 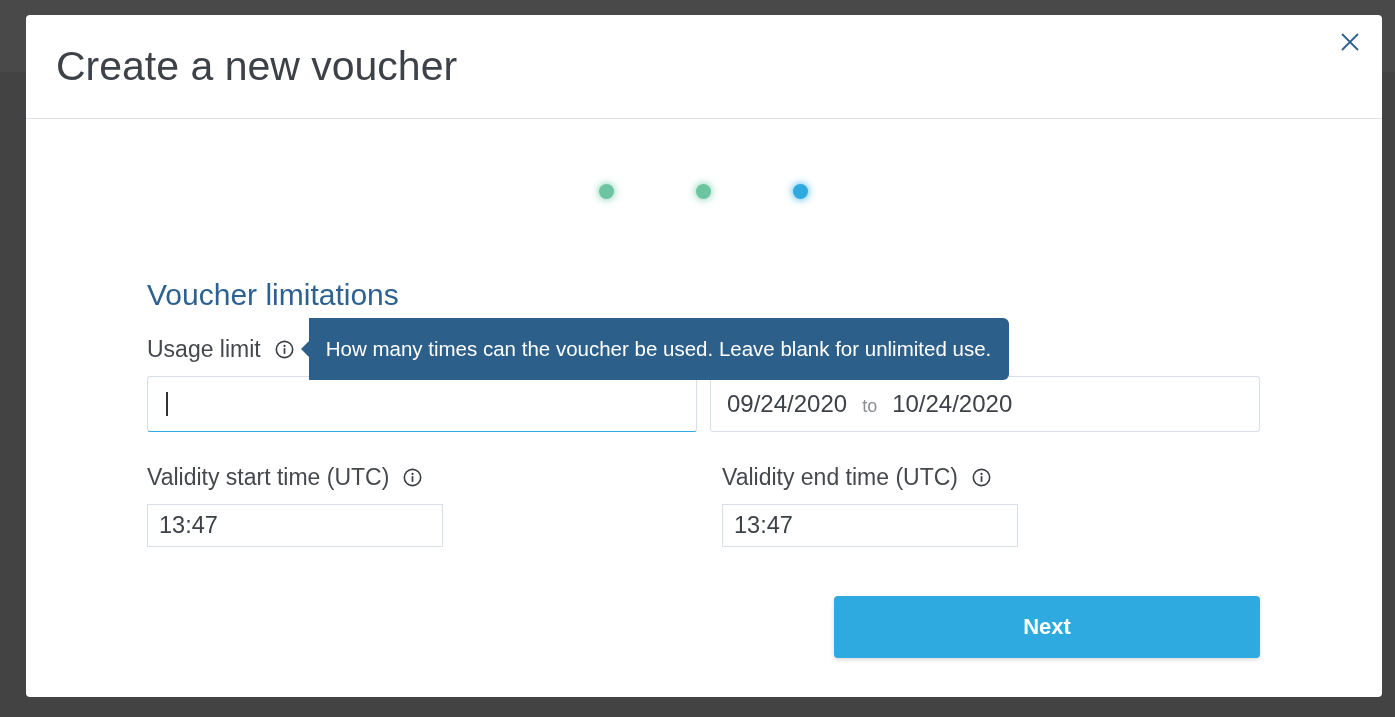 What do you see at coordinates (257, 66) in the screenshot?
I see `dialog-title: Create a new voucher` at bounding box center [257, 66].